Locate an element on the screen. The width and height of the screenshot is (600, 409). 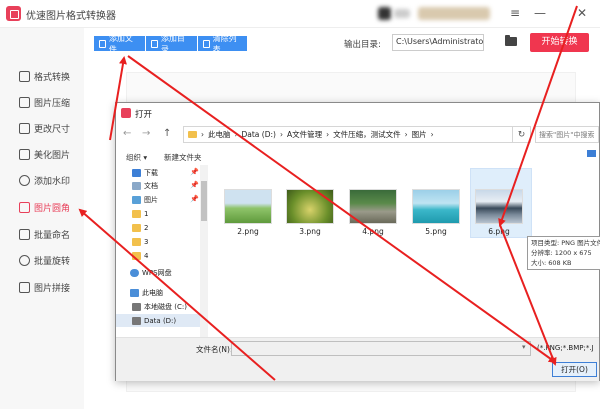
open-button: 打开(O) is located at coordinates (574, 369).